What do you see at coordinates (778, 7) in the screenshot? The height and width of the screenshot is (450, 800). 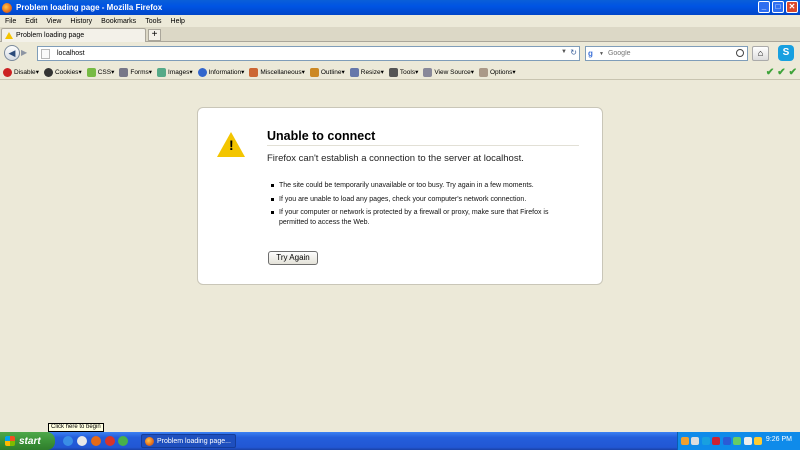 I see `maximize-button: □` at bounding box center [778, 7].